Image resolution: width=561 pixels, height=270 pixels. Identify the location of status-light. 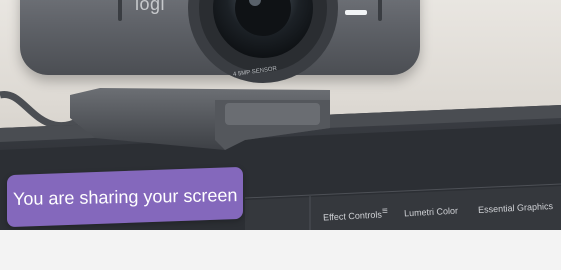
(356, 12).